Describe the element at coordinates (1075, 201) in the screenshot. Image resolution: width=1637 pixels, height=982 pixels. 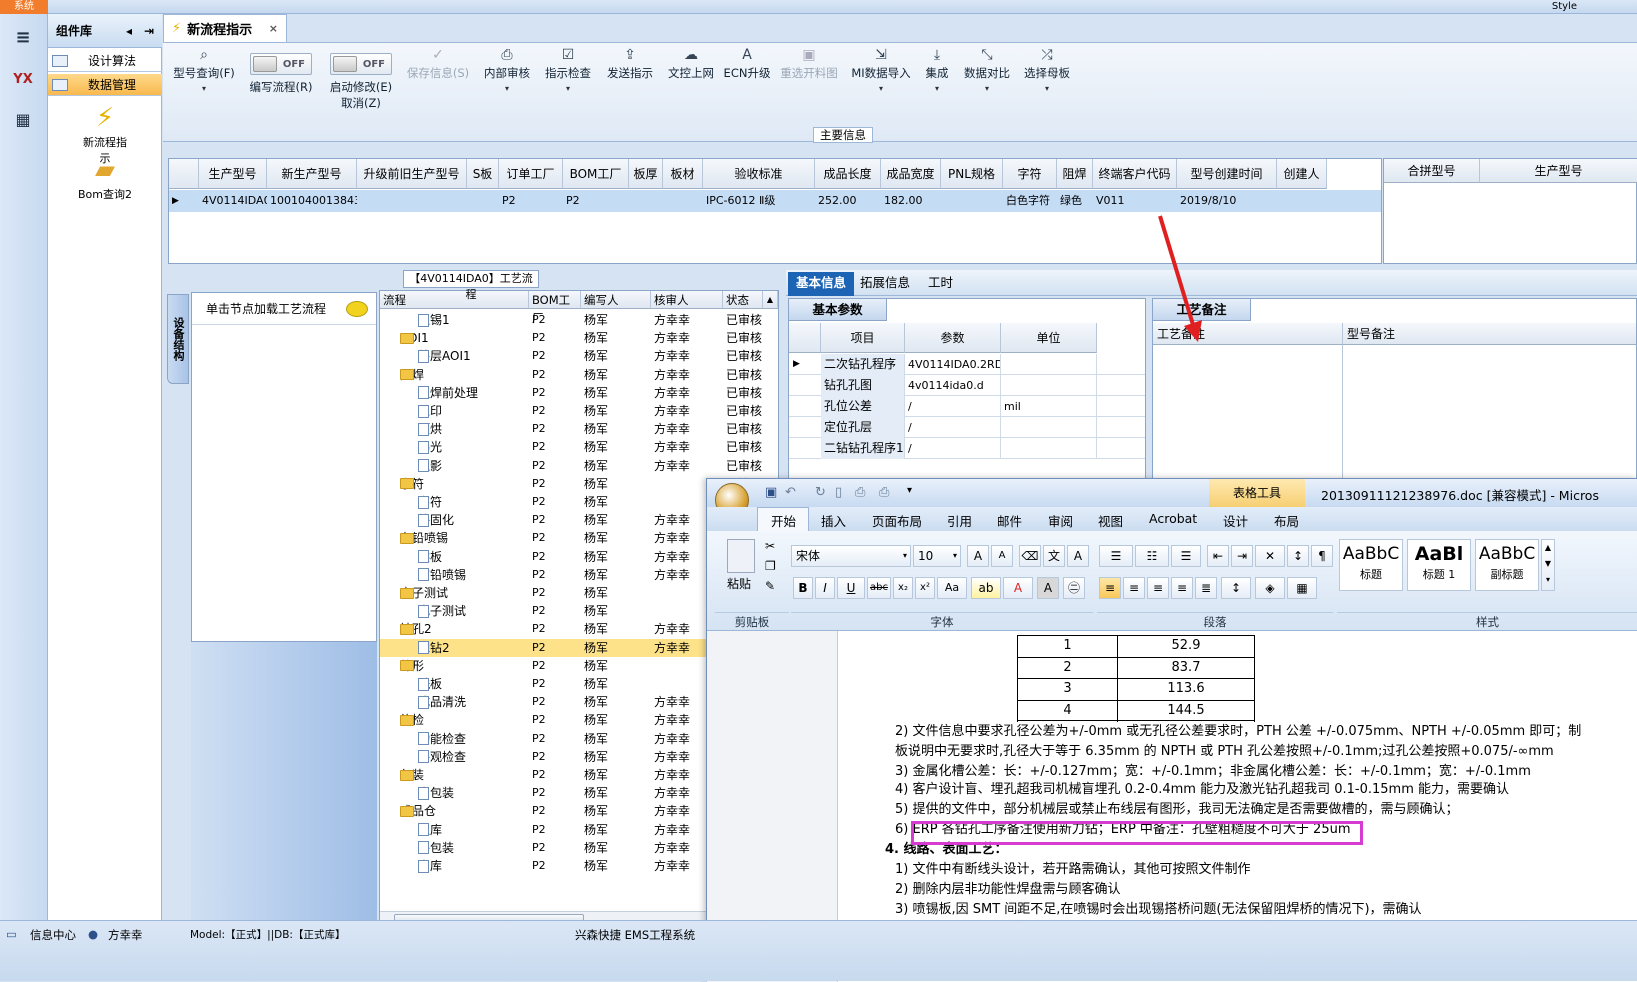
I see `cell: 绿色` at that location.